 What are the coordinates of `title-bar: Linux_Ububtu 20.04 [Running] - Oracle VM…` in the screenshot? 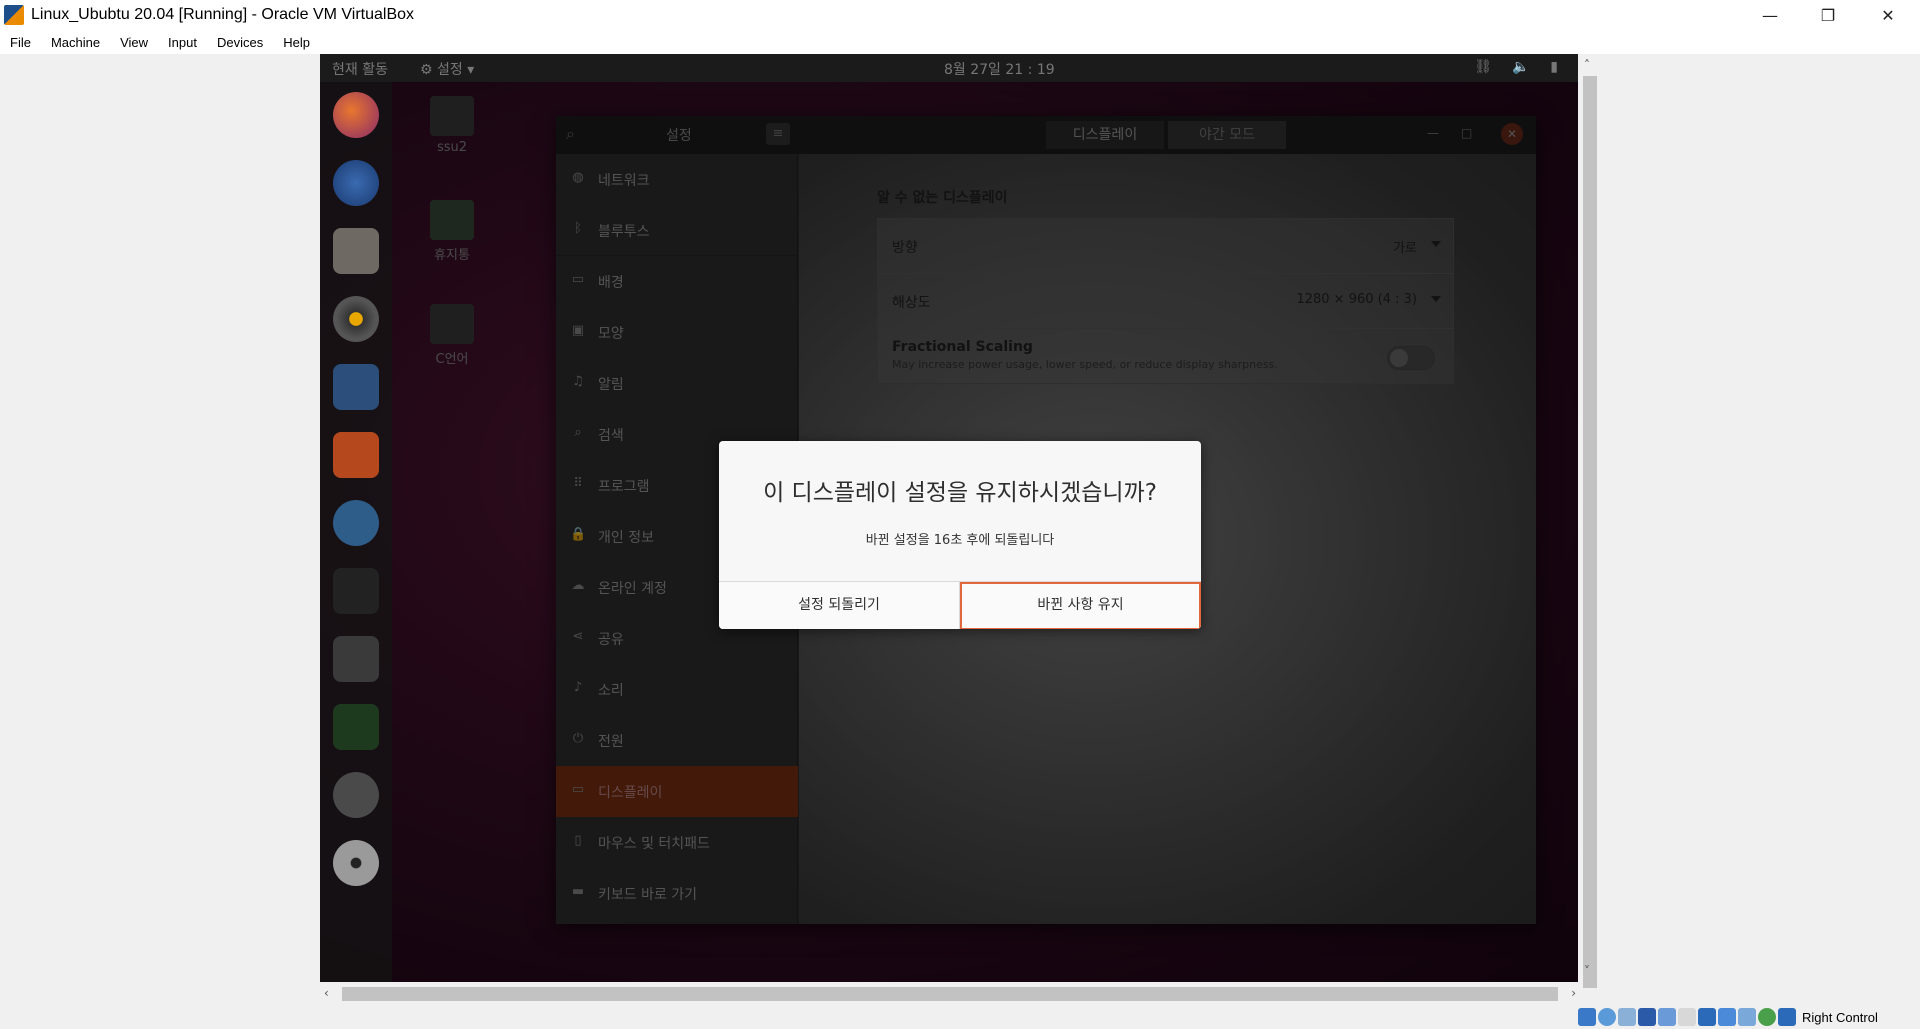 It's located at (960, 15).